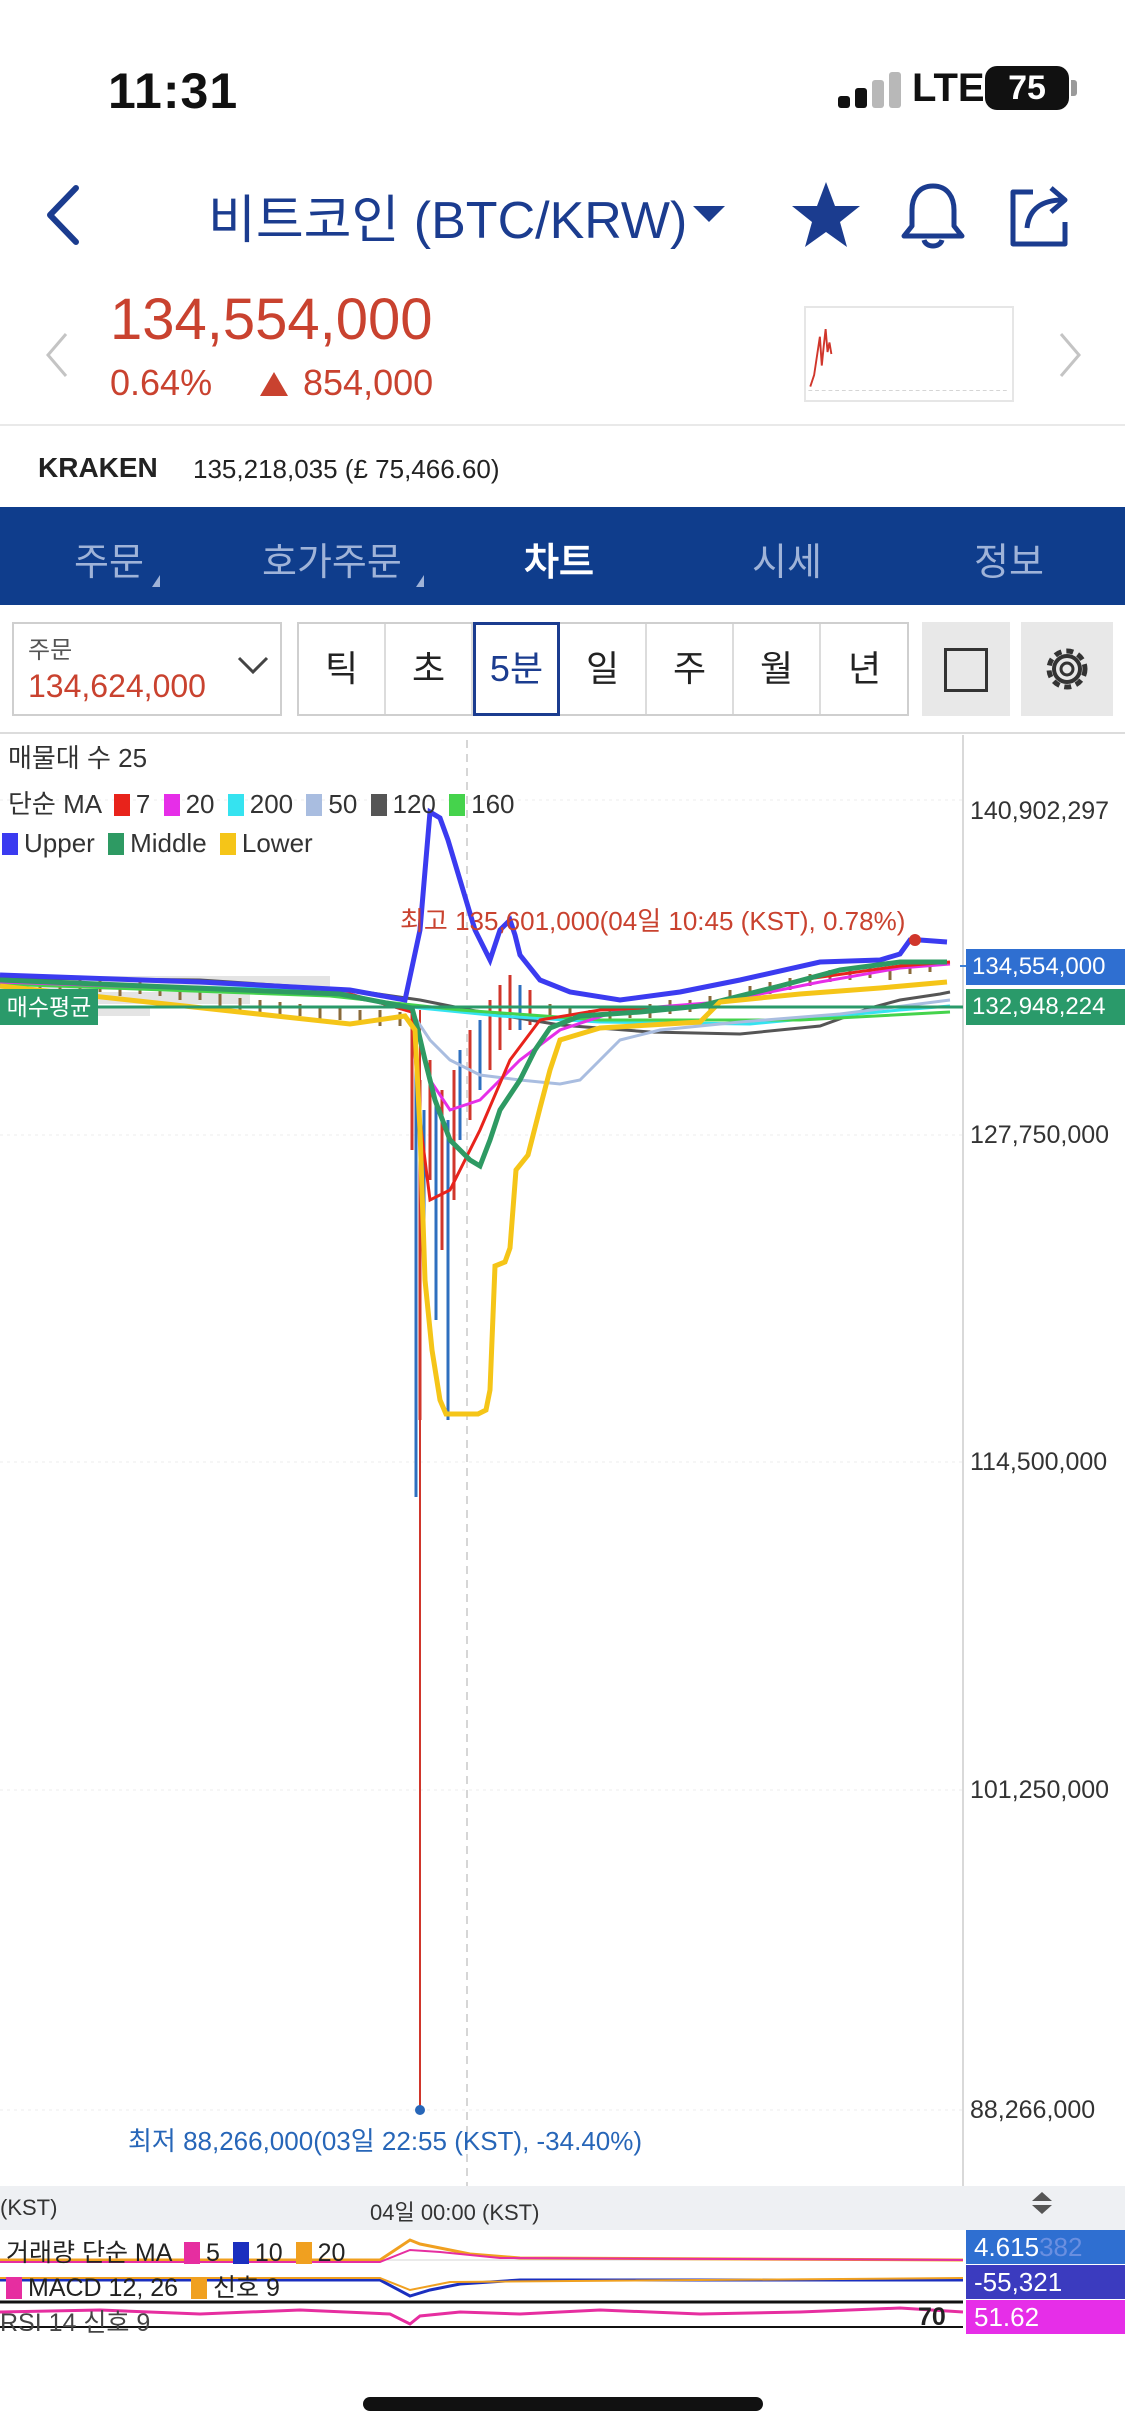 This screenshot has width=1125, height=2436. Describe the element at coordinates (117, 686) in the screenshot. I see `order-select-value: 134,624,000` at that location.